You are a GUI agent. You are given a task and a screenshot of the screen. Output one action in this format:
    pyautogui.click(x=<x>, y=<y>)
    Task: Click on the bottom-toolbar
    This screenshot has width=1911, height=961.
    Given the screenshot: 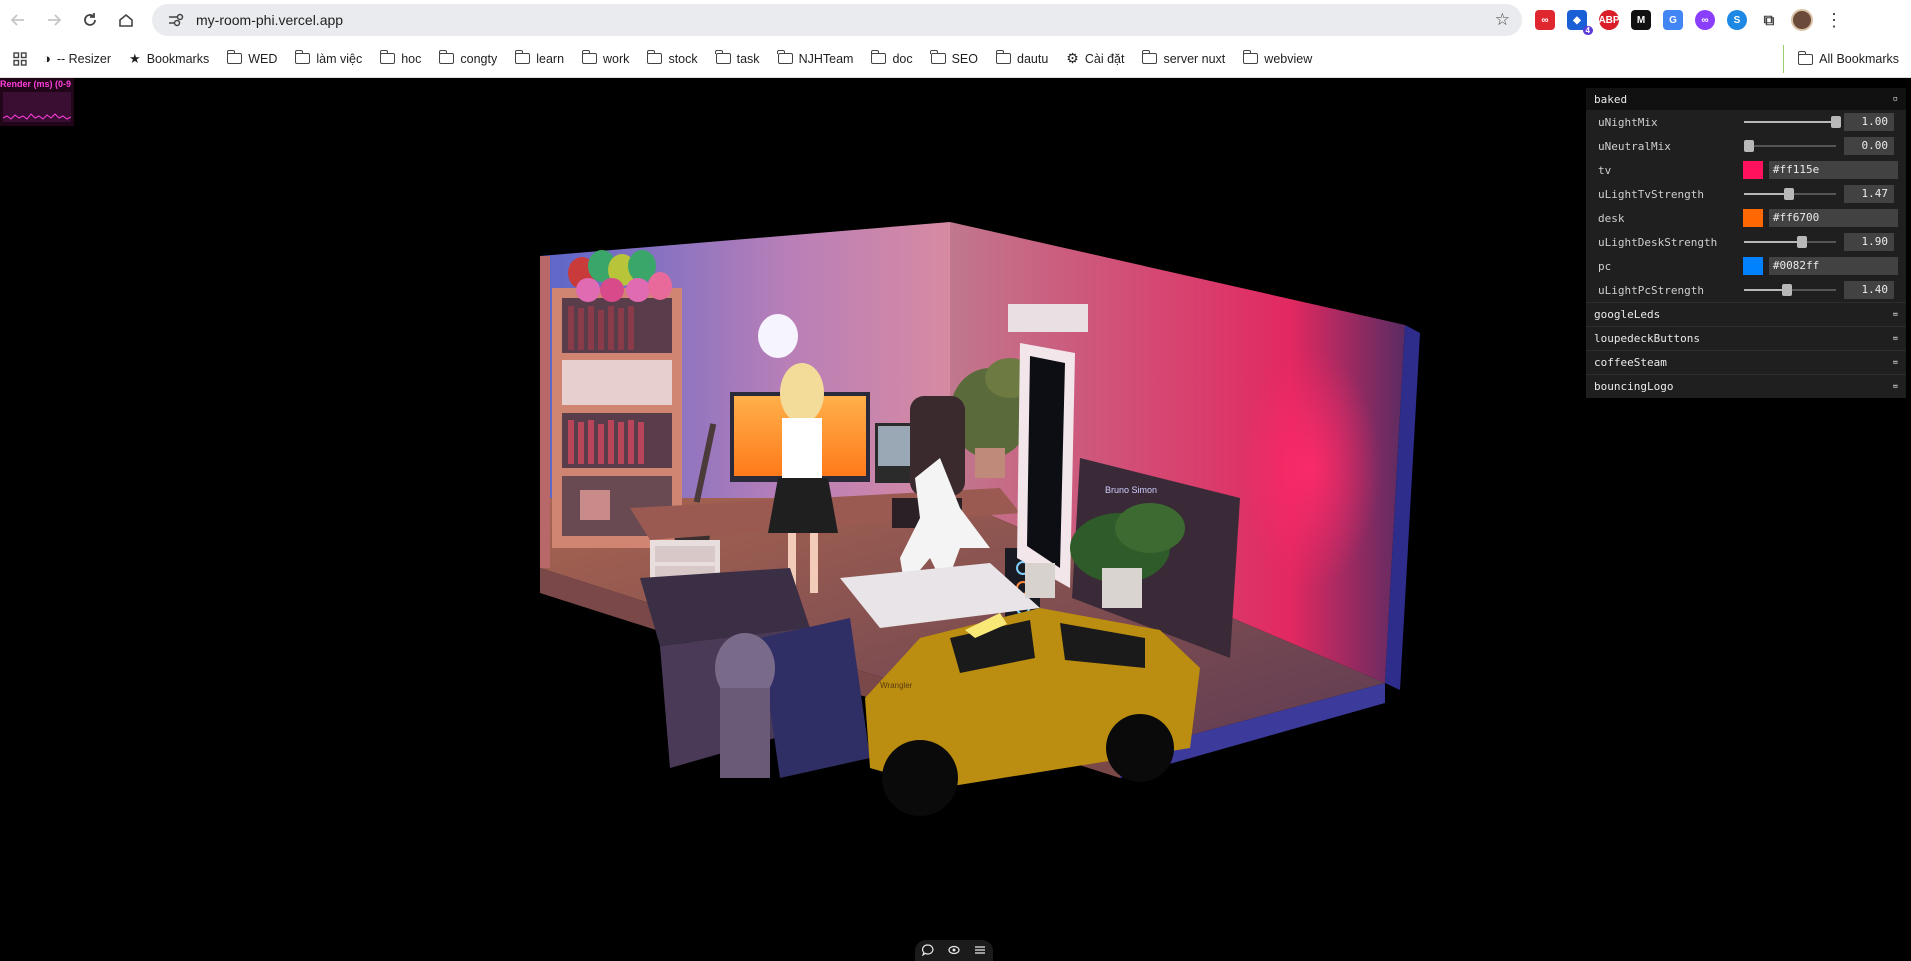 What is the action you would take?
    pyautogui.click(x=954, y=950)
    